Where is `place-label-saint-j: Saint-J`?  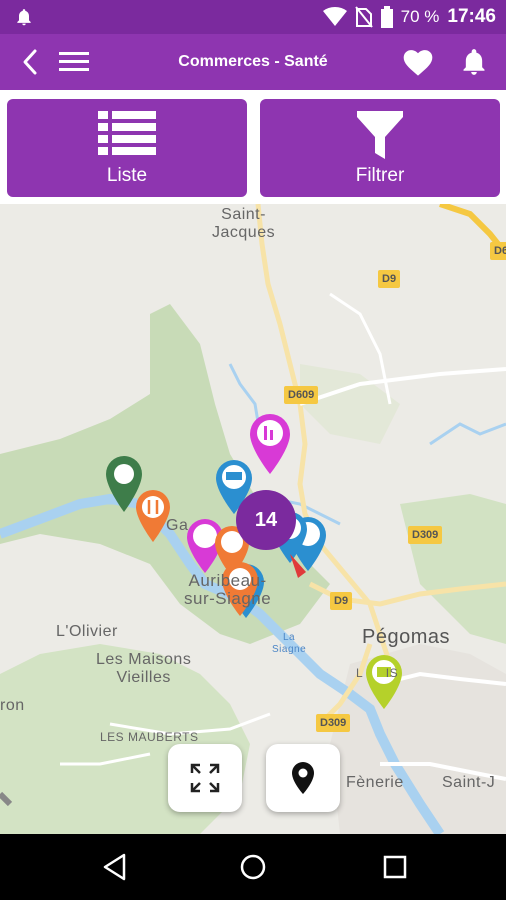
place-label-saint-j: Saint-J is located at coordinates (469, 782).